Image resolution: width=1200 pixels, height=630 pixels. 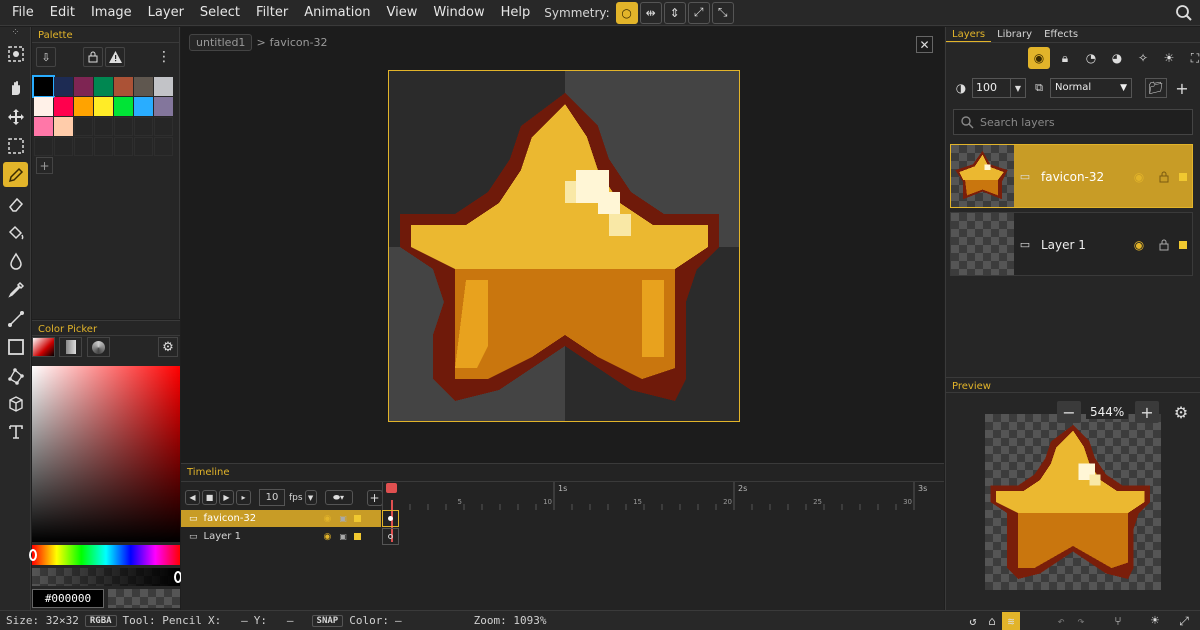 I want to click on timeline-ruler: 5 10 15 20 25 30 1s 2s 3s, so click(x=663, y=512).